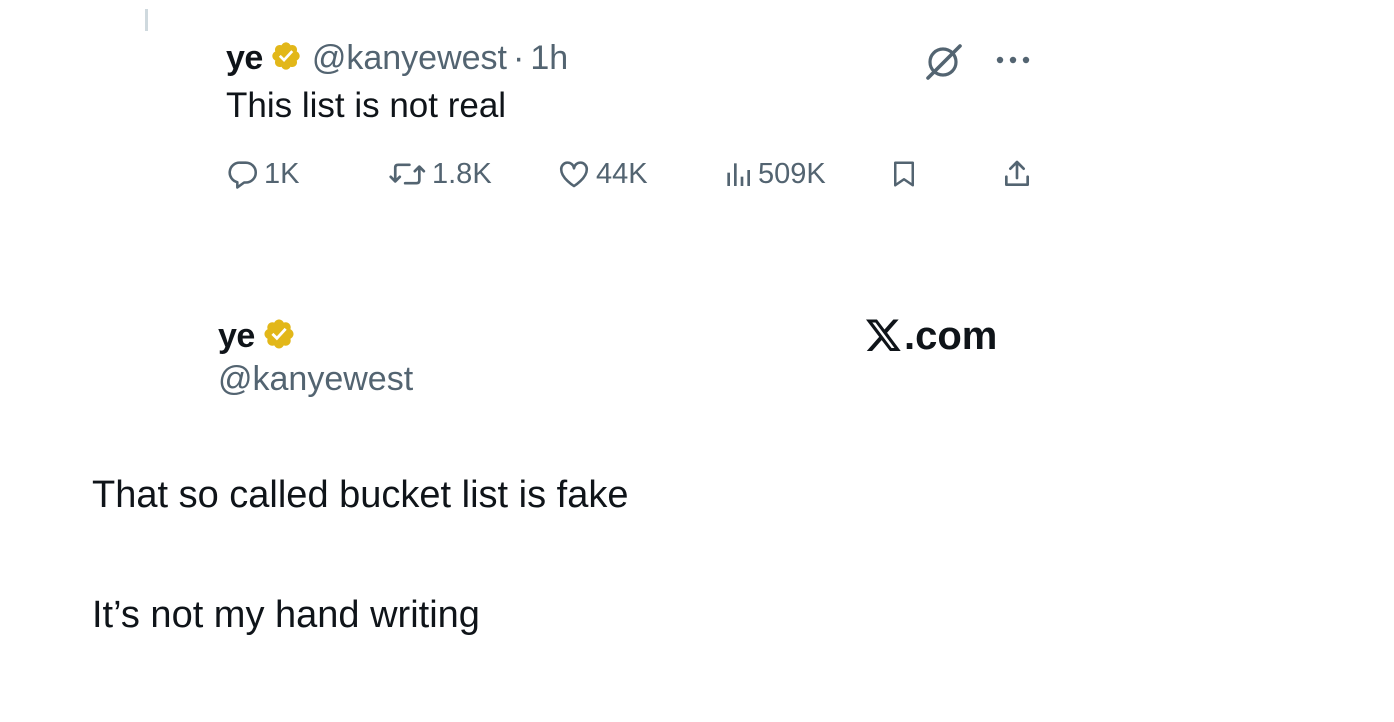  What do you see at coordinates (574, 174) in the screenshot?
I see `heart-icon` at bounding box center [574, 174].